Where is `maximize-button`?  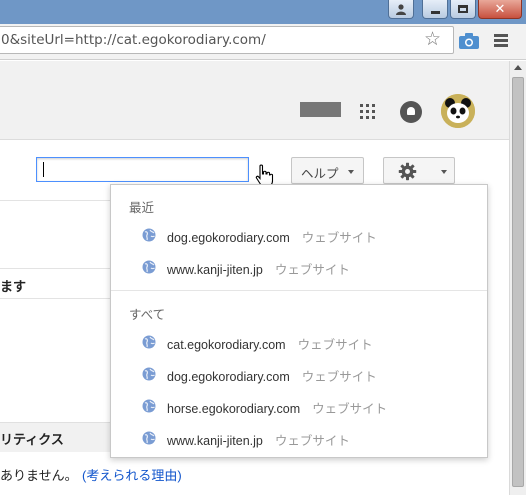
maximize-button is located at coordinates (463, 9).